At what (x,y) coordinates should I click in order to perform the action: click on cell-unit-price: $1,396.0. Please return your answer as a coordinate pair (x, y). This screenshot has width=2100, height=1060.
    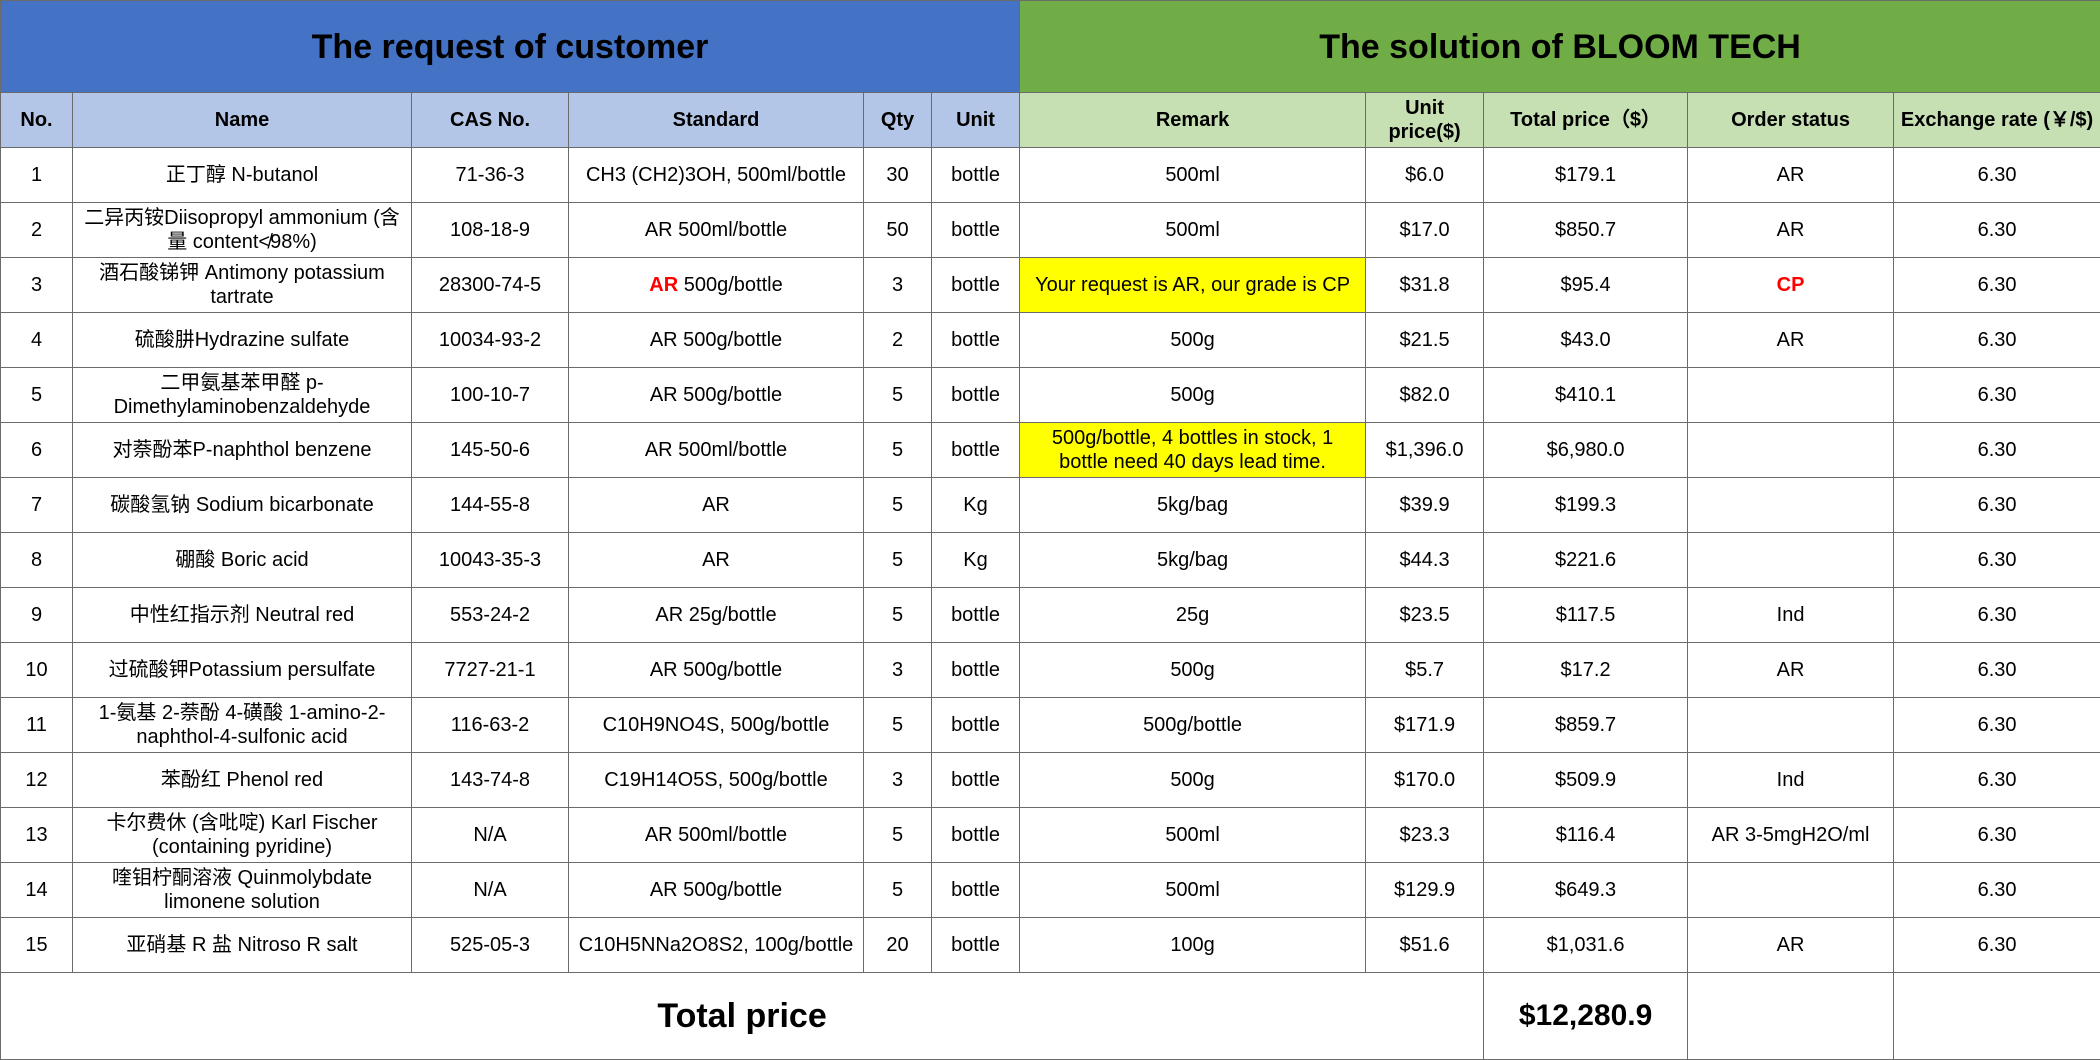
    Looking at the image, I should click on (1425, 450).